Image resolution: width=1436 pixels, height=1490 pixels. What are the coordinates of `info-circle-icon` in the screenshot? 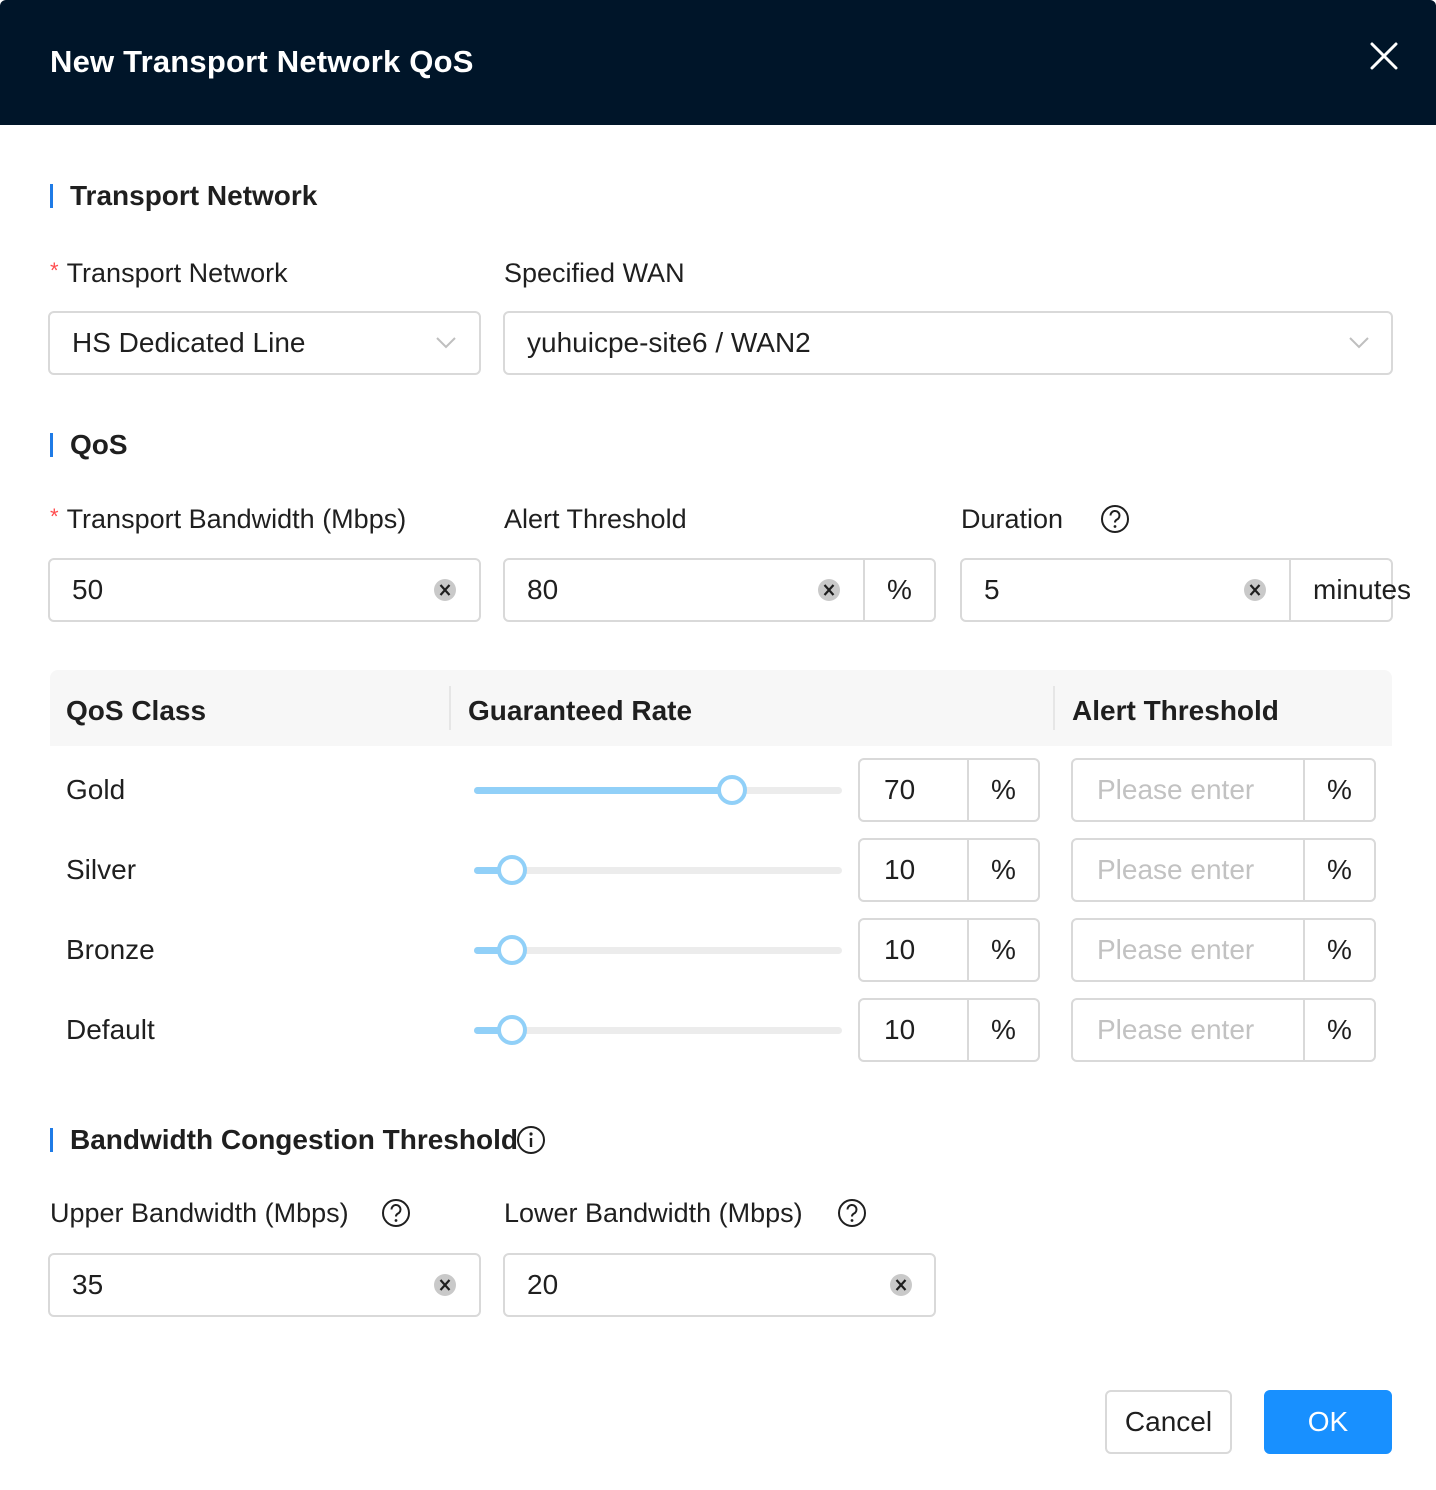 It's located at (531, 1140).